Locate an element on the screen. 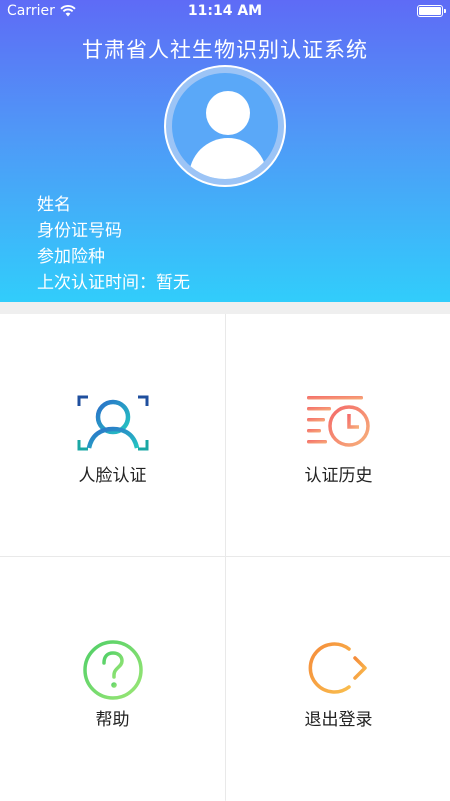 This screenshot has width=450, height=801. clock: 11:14 AM is located at coordinates (225, 11).